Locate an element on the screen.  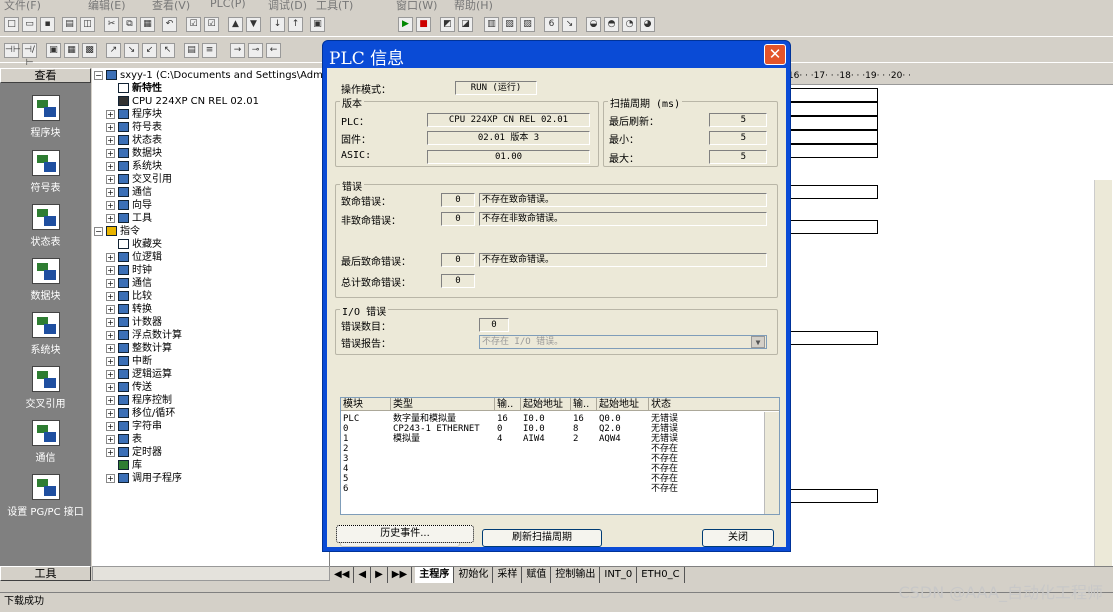
tree-item: + 通信 is located at coordinates (129, 284).